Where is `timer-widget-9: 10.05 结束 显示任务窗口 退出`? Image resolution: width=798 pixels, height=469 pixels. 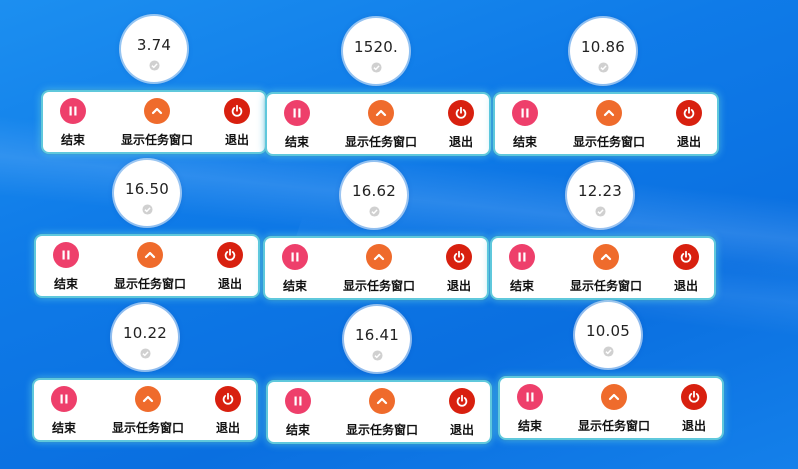
timer-widget-9: 10.05 结束 显示任务窗口 退出 is located at coordinates (613, 376).